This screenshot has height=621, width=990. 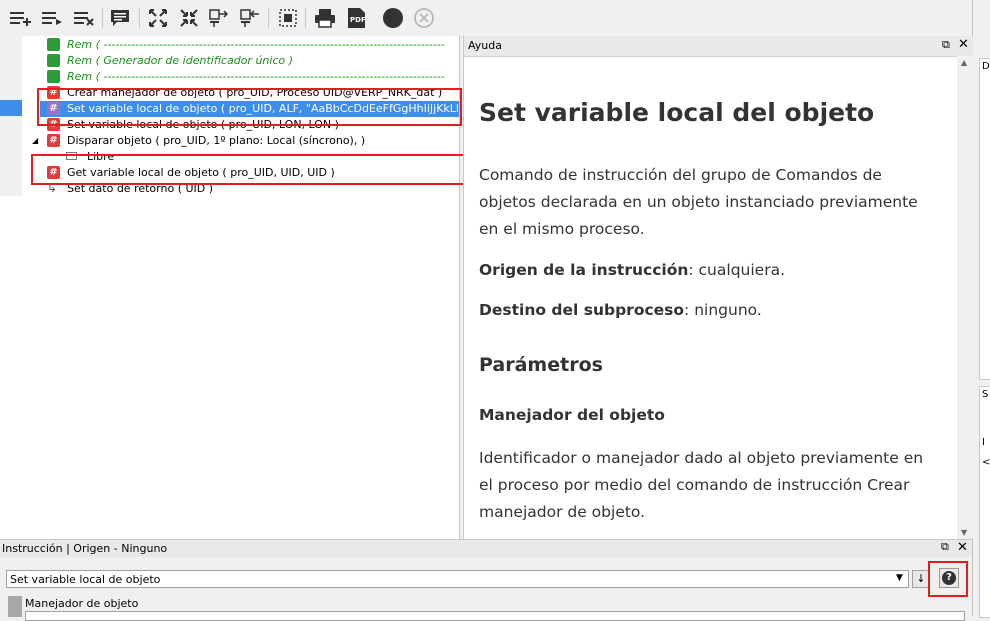 What do you see at coordinates (986, 462) in the screenshot?
I see `right-dock-arrow: <` at bounding box center [986, 462].